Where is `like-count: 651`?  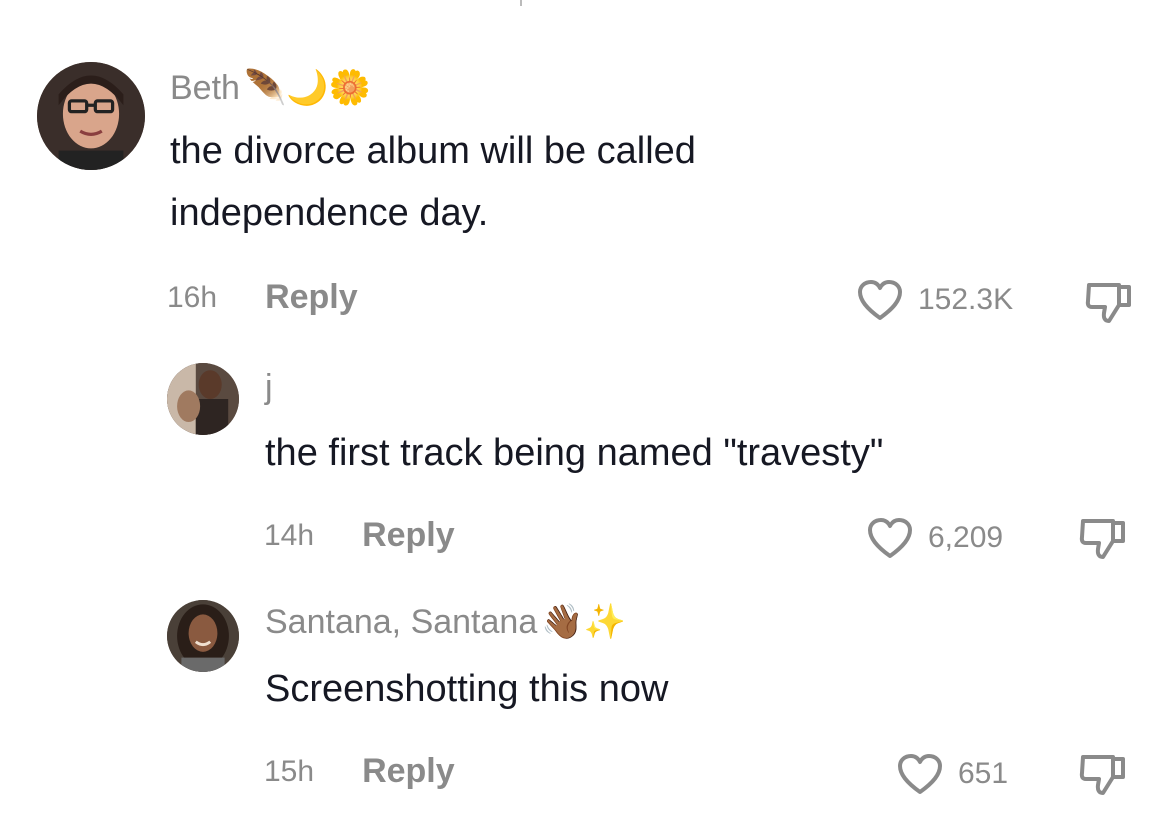
like-count: 651 is located at coordinates (983, 773).